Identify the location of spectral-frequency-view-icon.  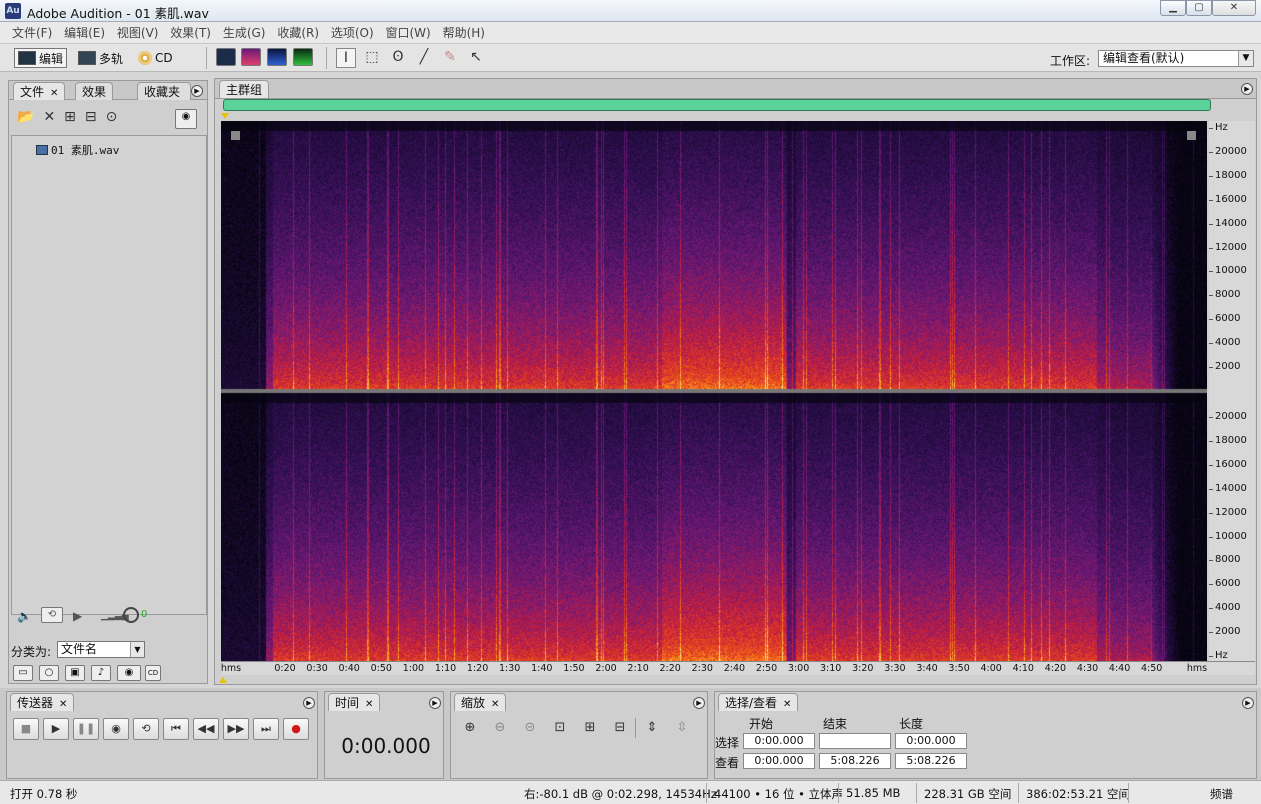
(251, 57).